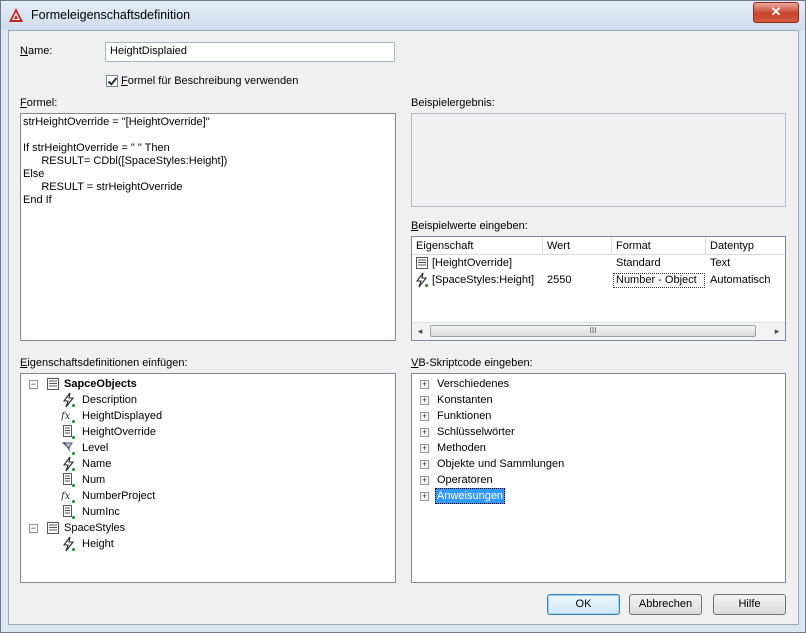 This screenshot has width=806, height=633. I want to click on sample-result-box, so click(598, 160).